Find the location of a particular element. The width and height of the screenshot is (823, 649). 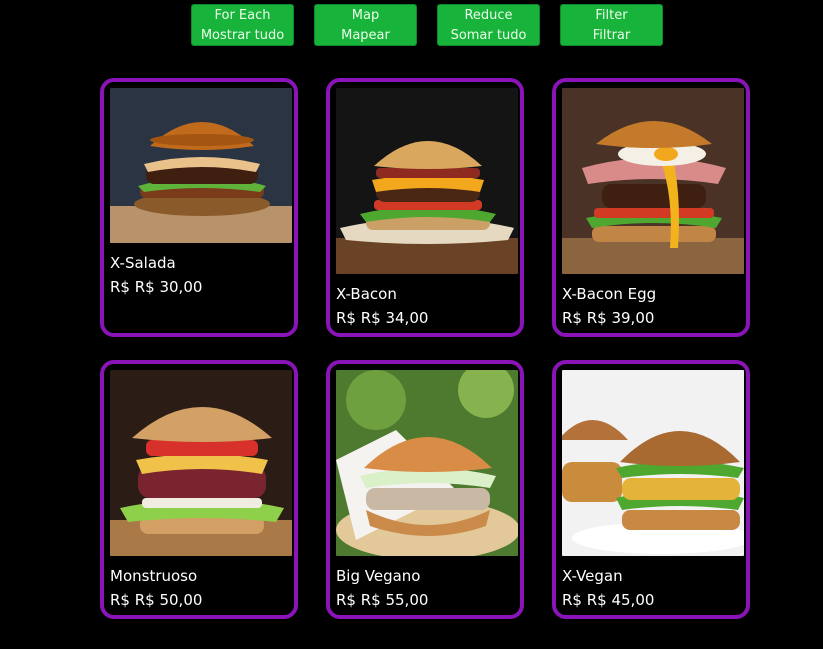

product-card: Monstruoso R$ R$ 50,00 is located at coordinates (199, 489).